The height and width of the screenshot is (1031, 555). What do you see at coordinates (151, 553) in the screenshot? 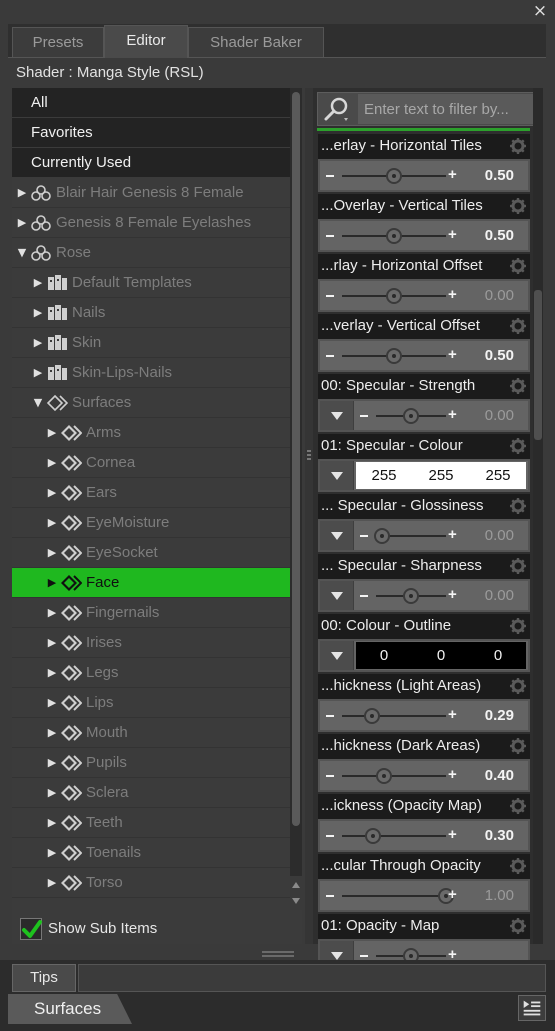
I see `tree-item-eyesocket: ▶ EyeSocket` at bounding box center [151, 553].